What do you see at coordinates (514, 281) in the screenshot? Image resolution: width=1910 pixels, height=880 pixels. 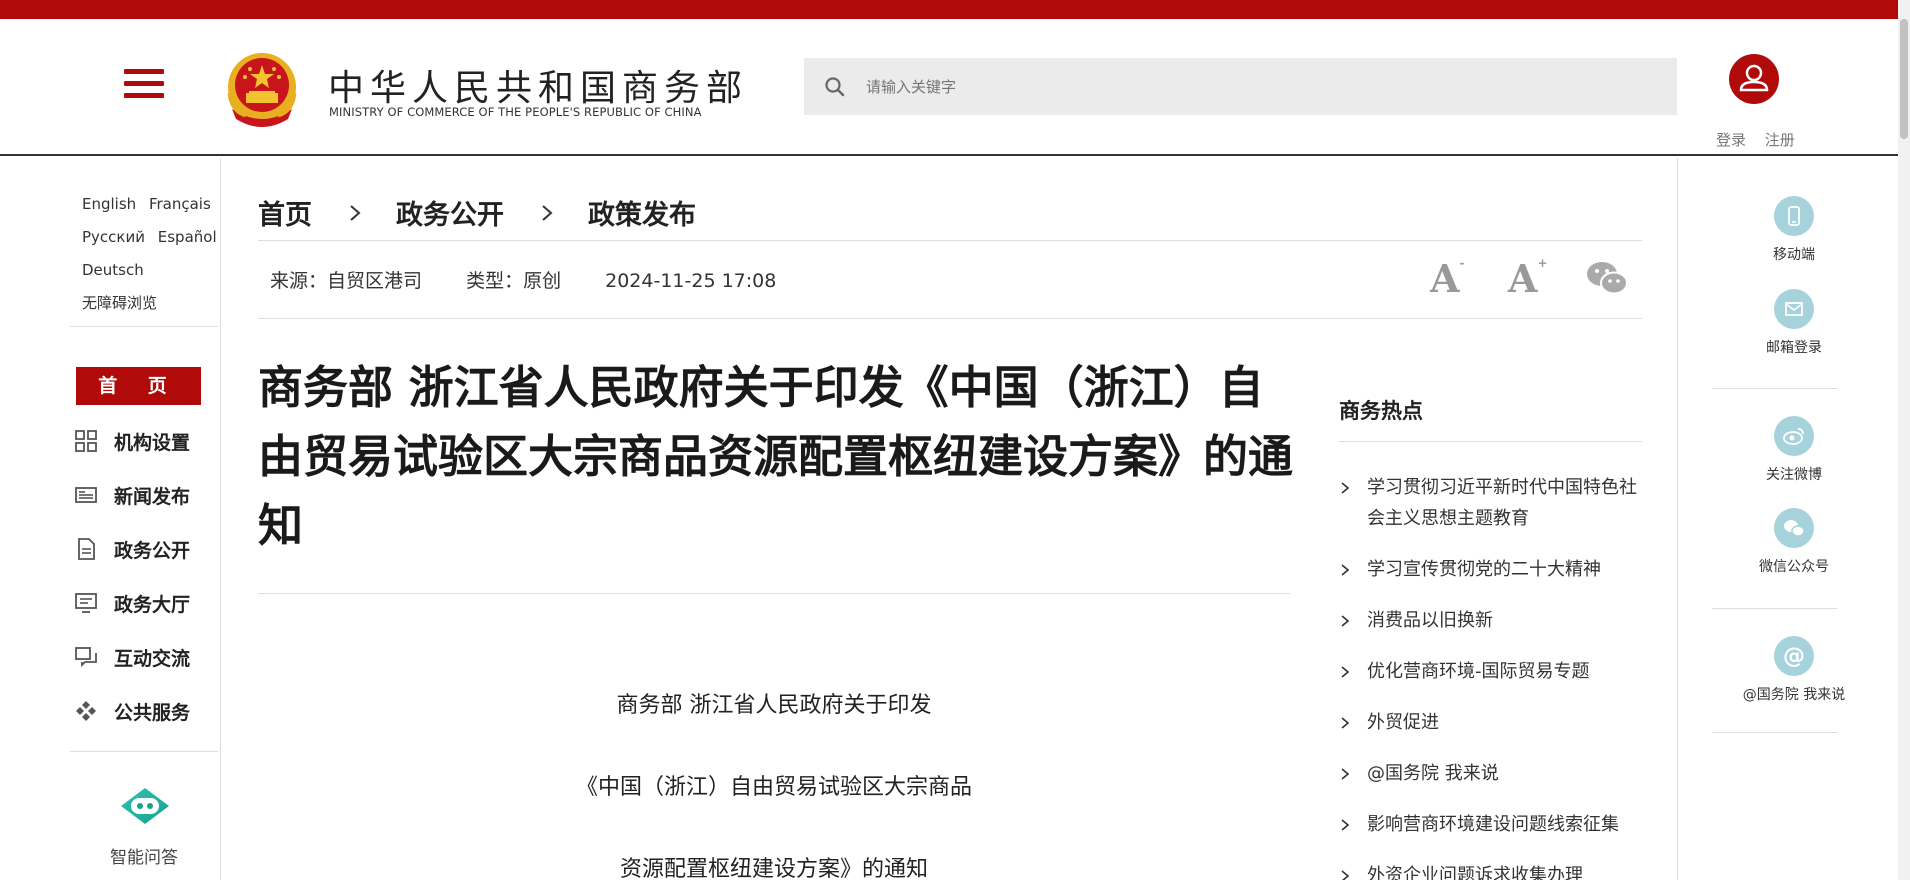 I see `article-type: 类型：原创` at bounding box center [514, 281].